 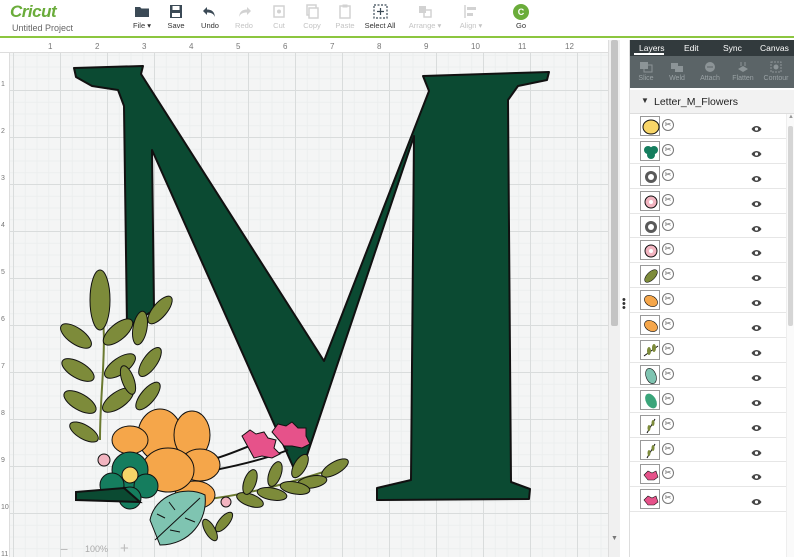 I want to click on arrange-button: Arrange ▾, so click(x=425, y=17).